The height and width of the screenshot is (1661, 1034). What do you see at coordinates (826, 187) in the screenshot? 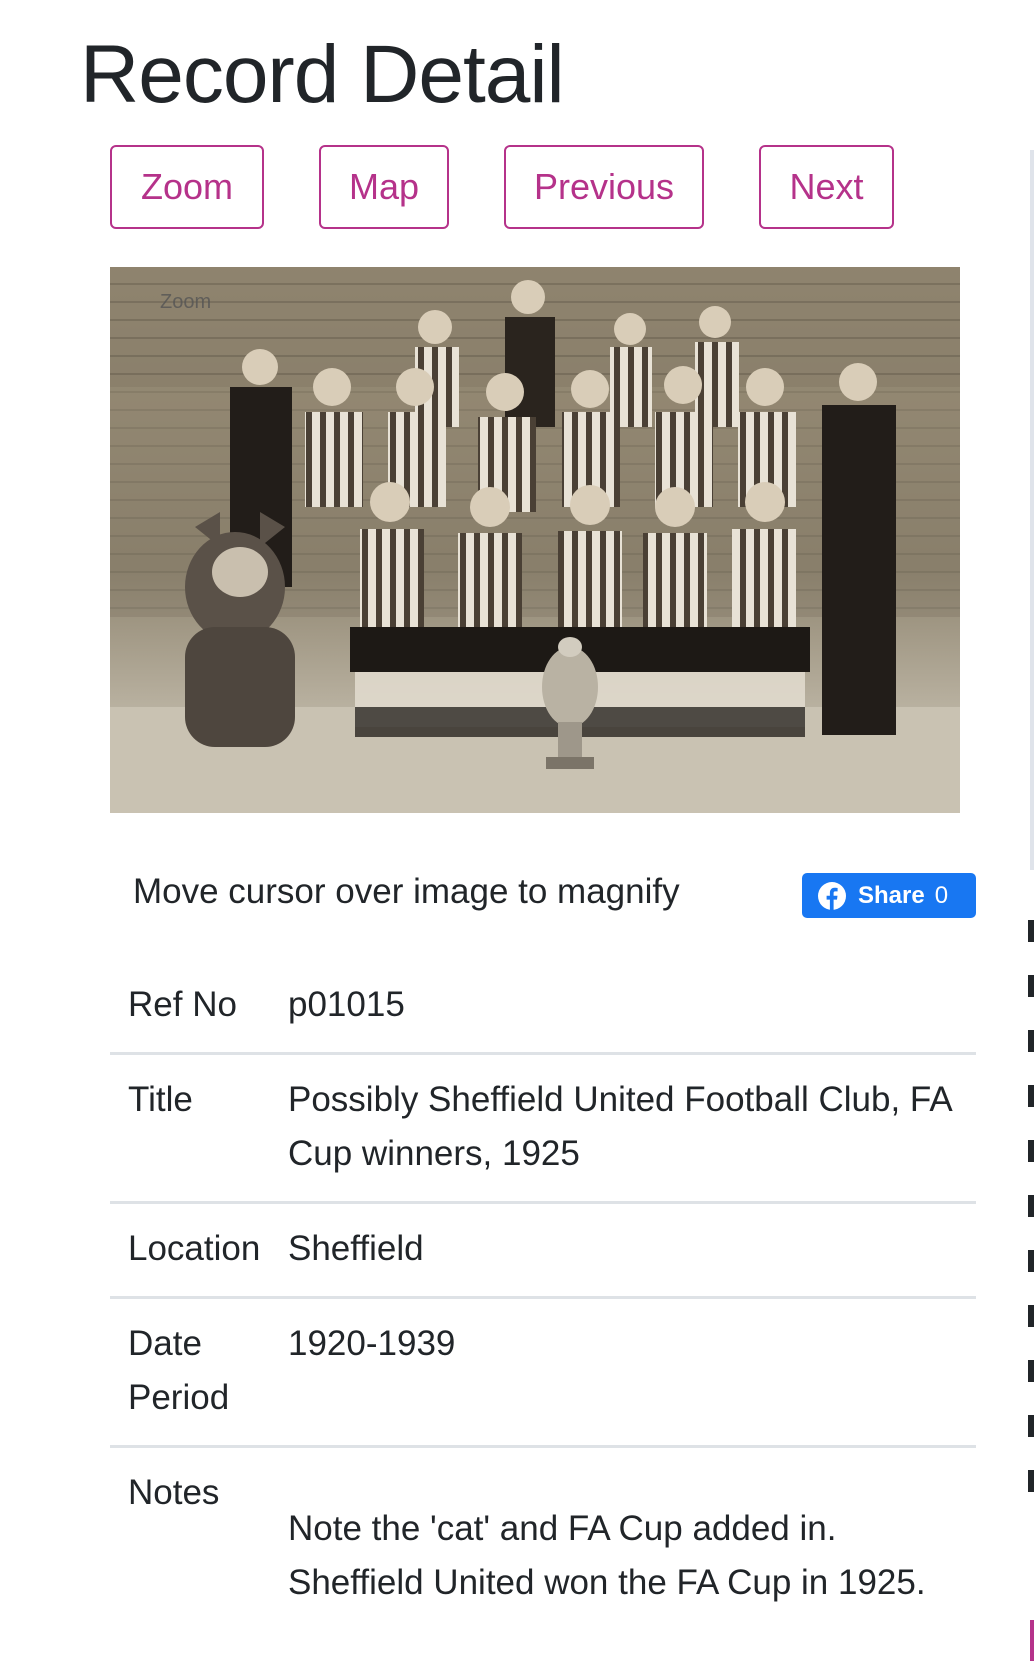
I see `next-button: Next` at bounding box center [826, 187].